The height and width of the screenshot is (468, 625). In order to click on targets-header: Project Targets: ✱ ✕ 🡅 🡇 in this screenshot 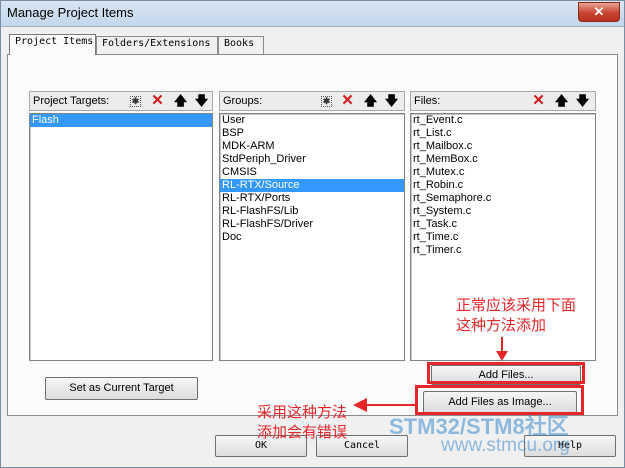, I will do `click(121, 101)`.